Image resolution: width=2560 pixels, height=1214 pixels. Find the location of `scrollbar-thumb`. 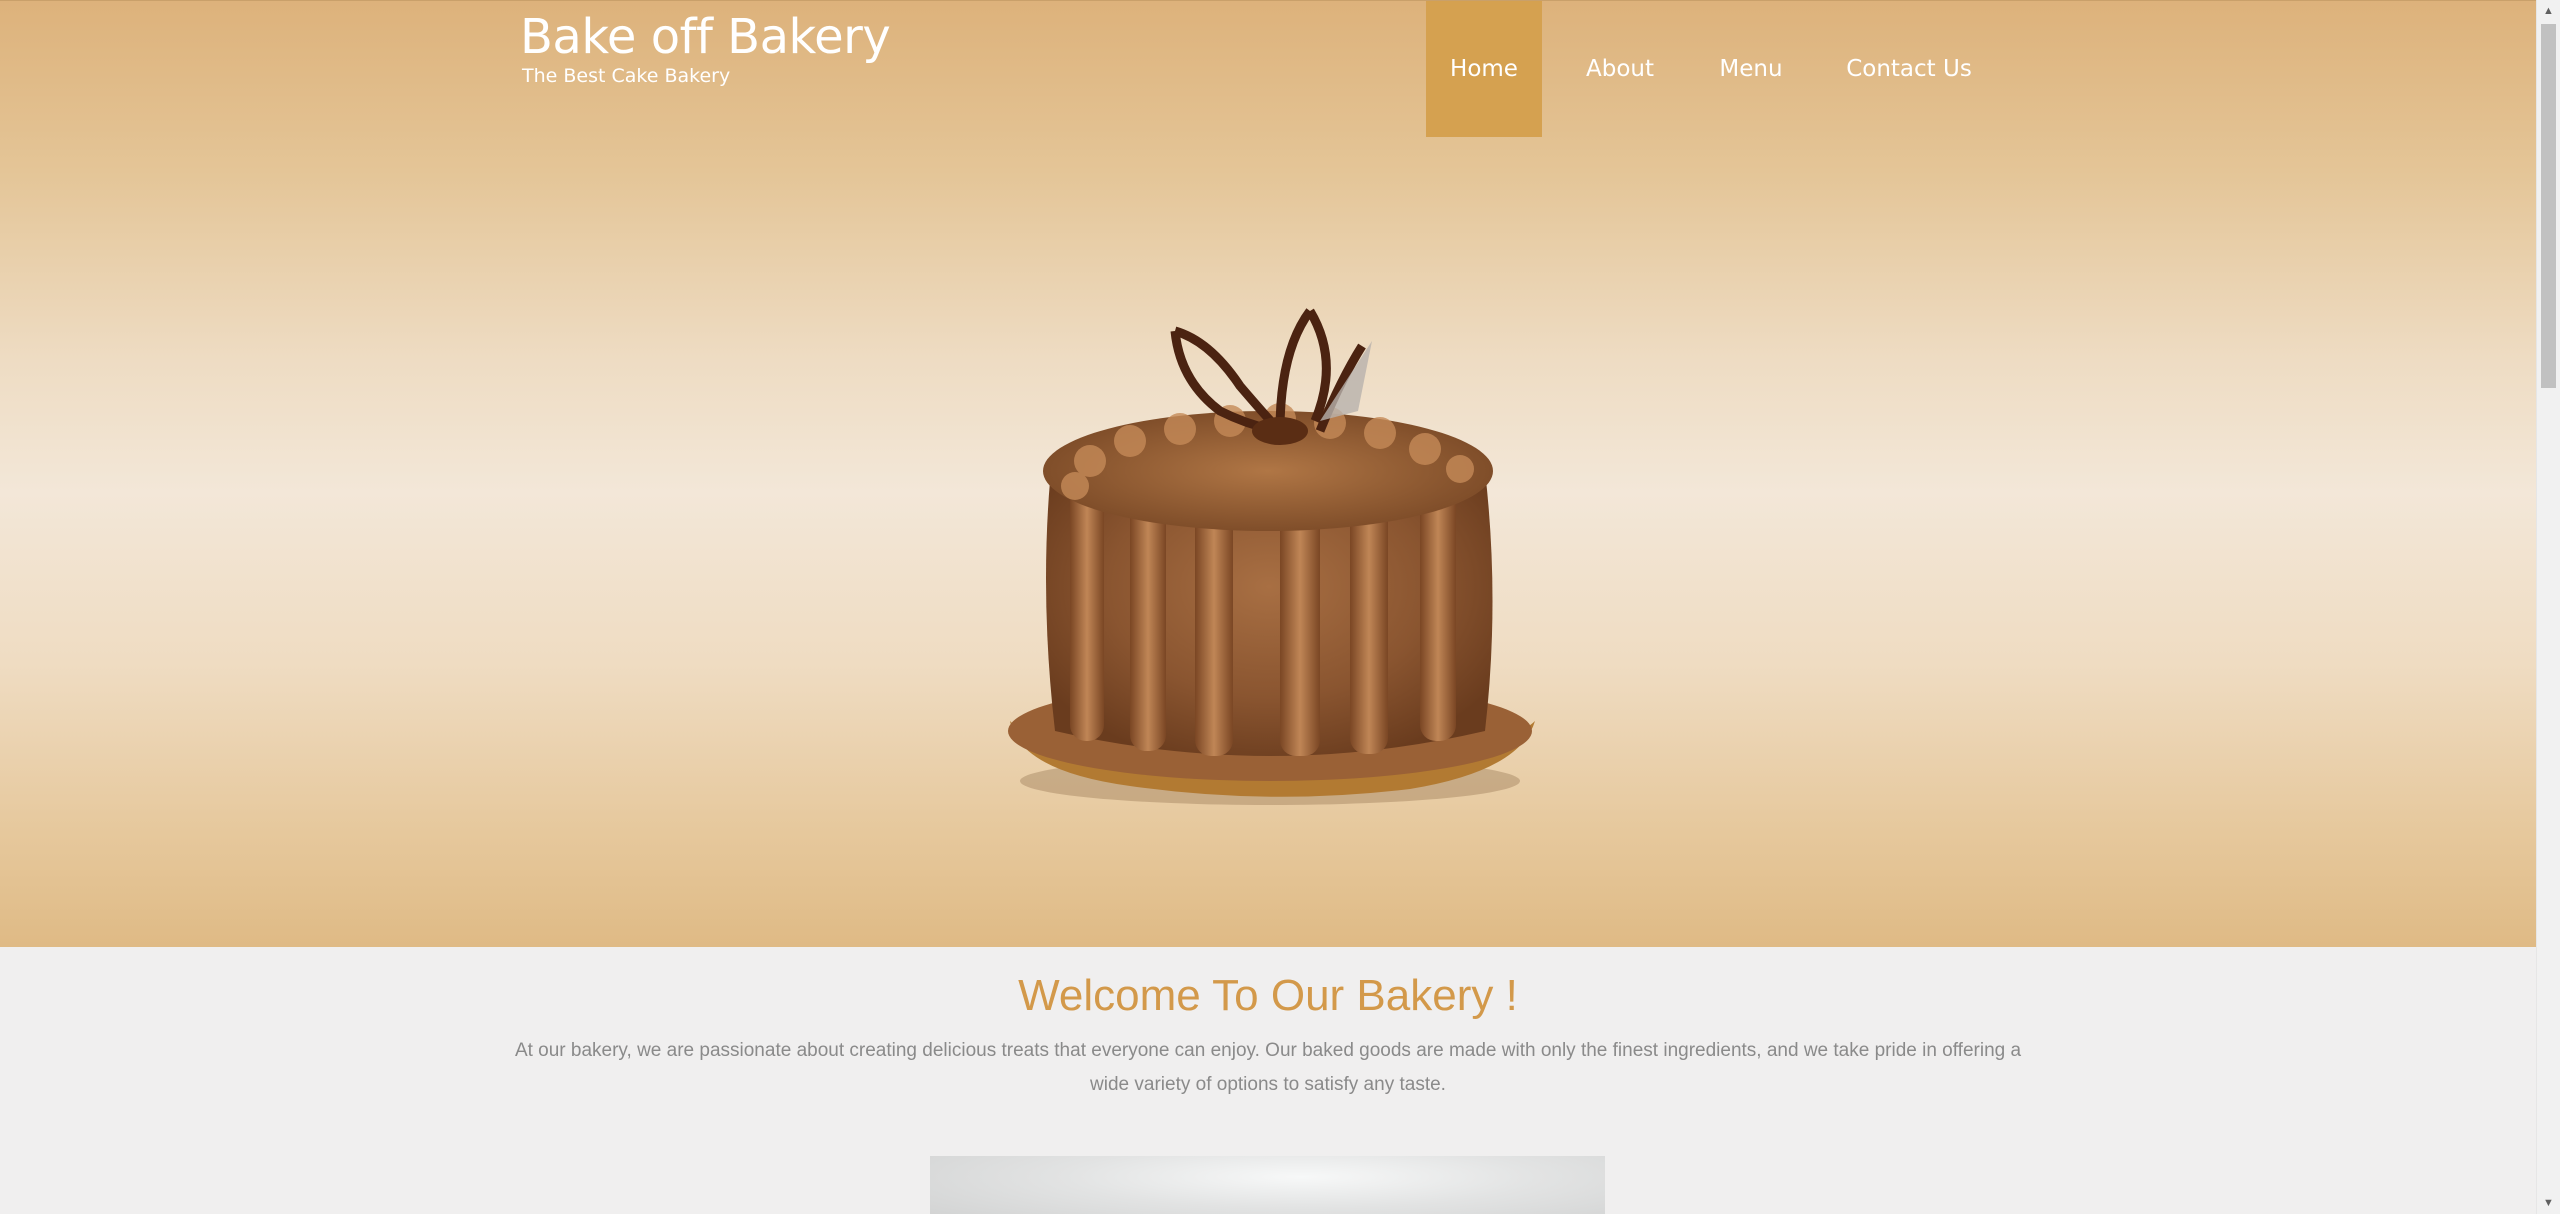

scrollbar-thumb is located at coordinates (2548, 206).